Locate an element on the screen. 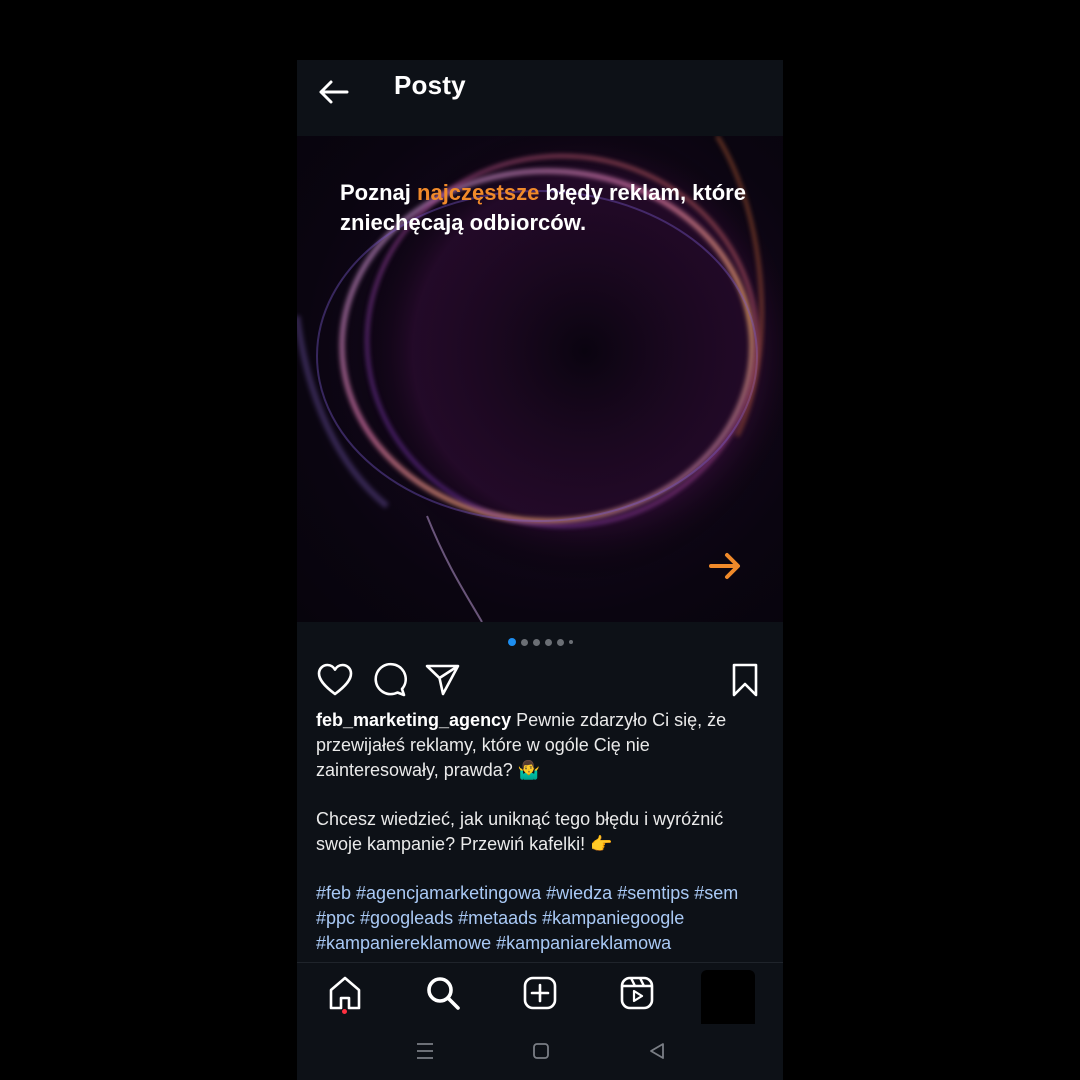 The height and width of the screenshot is (1080, 1080). share-button is located at coordinates (443, 680).